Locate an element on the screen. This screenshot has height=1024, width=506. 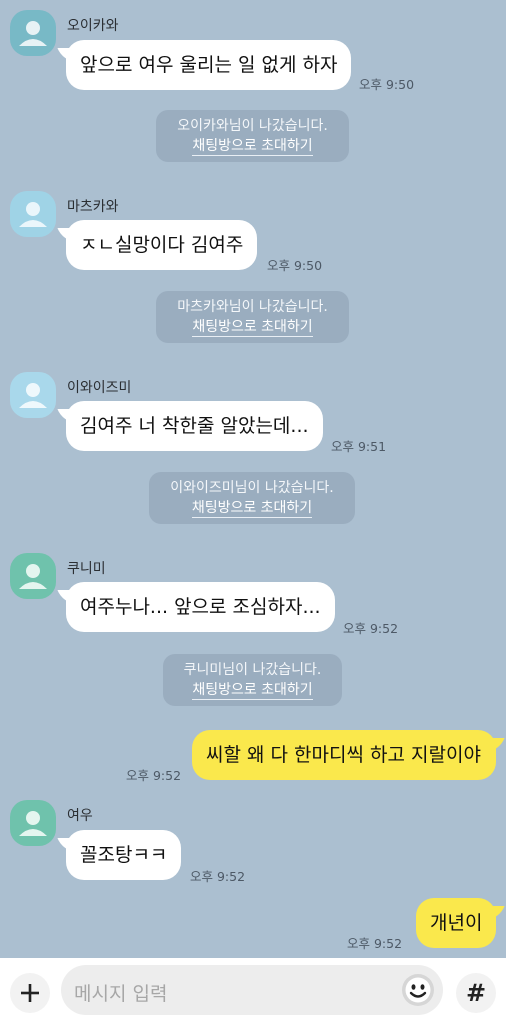
message-input-placeholder: 메시지 입력 is located at coordinates (121, 994).